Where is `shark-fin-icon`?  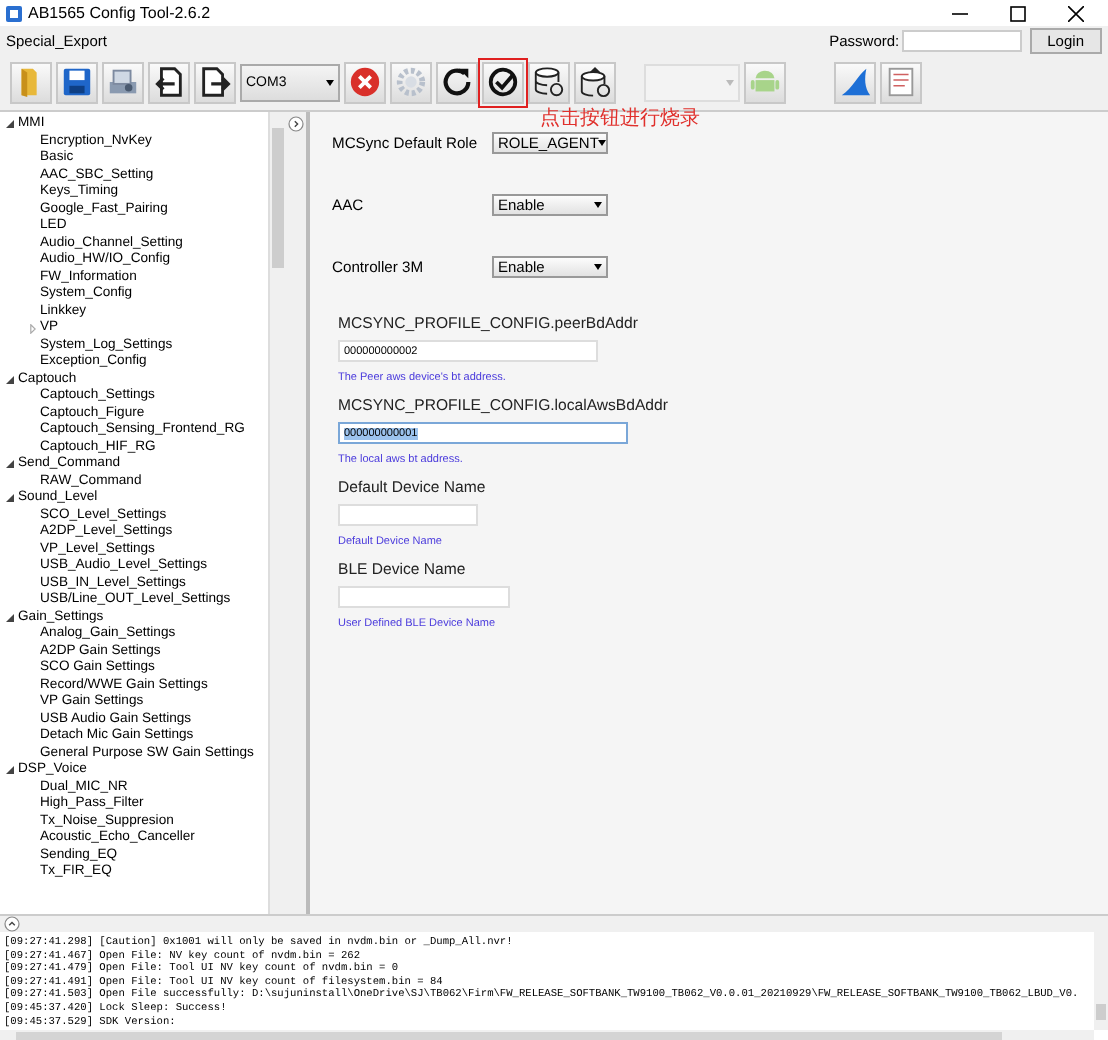
shark-fin-icon is located at coordinates (855, 82).